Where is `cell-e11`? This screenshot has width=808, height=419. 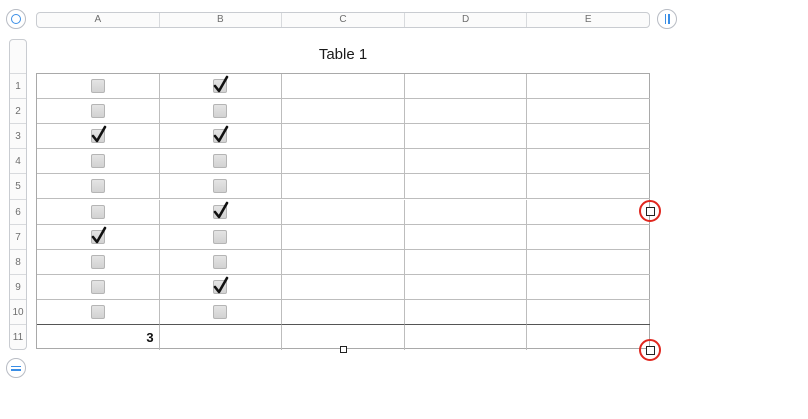
cell-e11 is located at coordinates (588, 337).